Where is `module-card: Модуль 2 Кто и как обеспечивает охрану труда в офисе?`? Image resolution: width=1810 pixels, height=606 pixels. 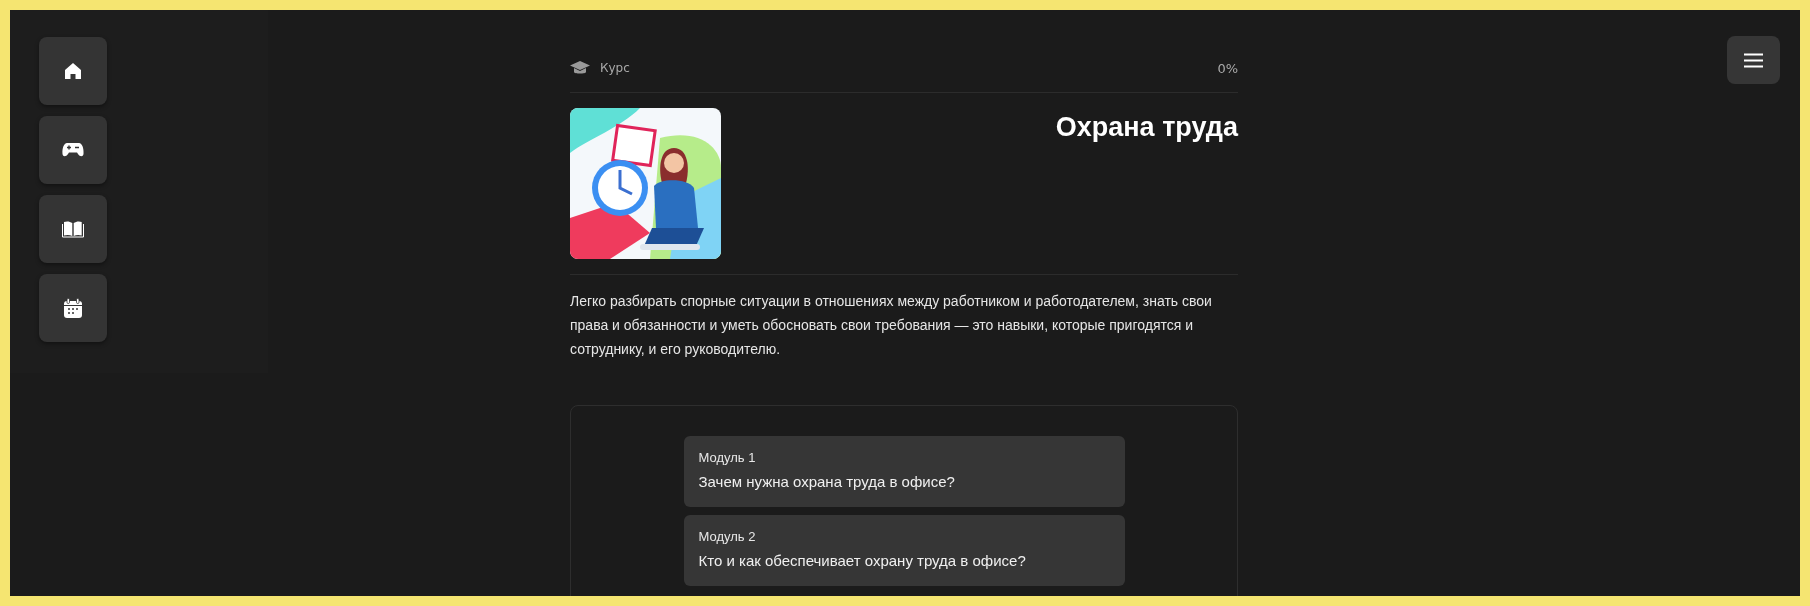 module-card: Модуль 2 Кто и как обеспечивает охрану труда в офисе? is located at coordinates (904, 550).